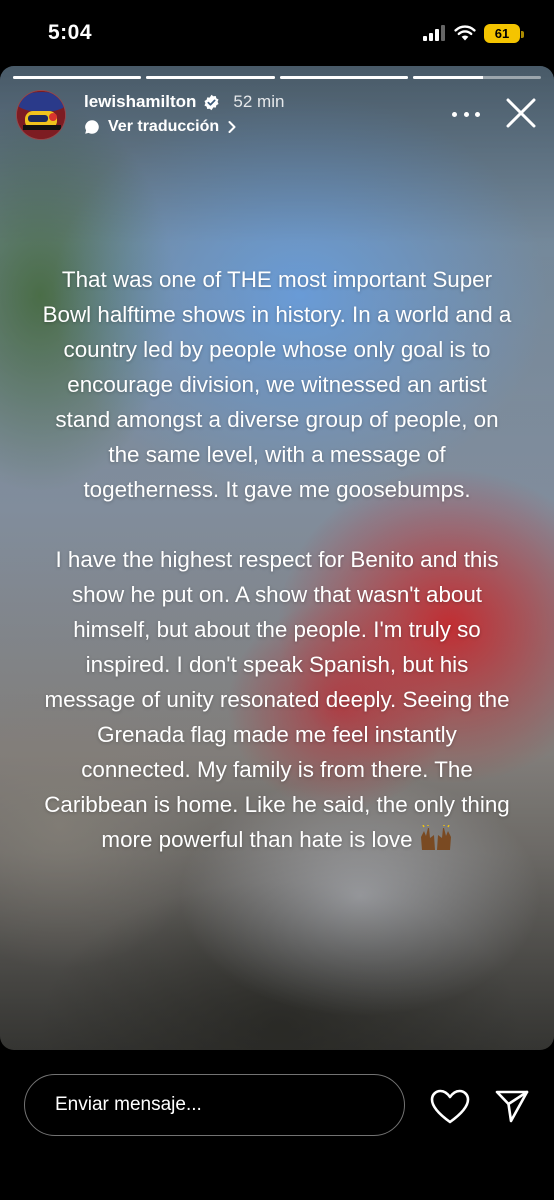 The width and height of the screenshot is (554, 1200). I want to click on avatar, so click(41, 115).